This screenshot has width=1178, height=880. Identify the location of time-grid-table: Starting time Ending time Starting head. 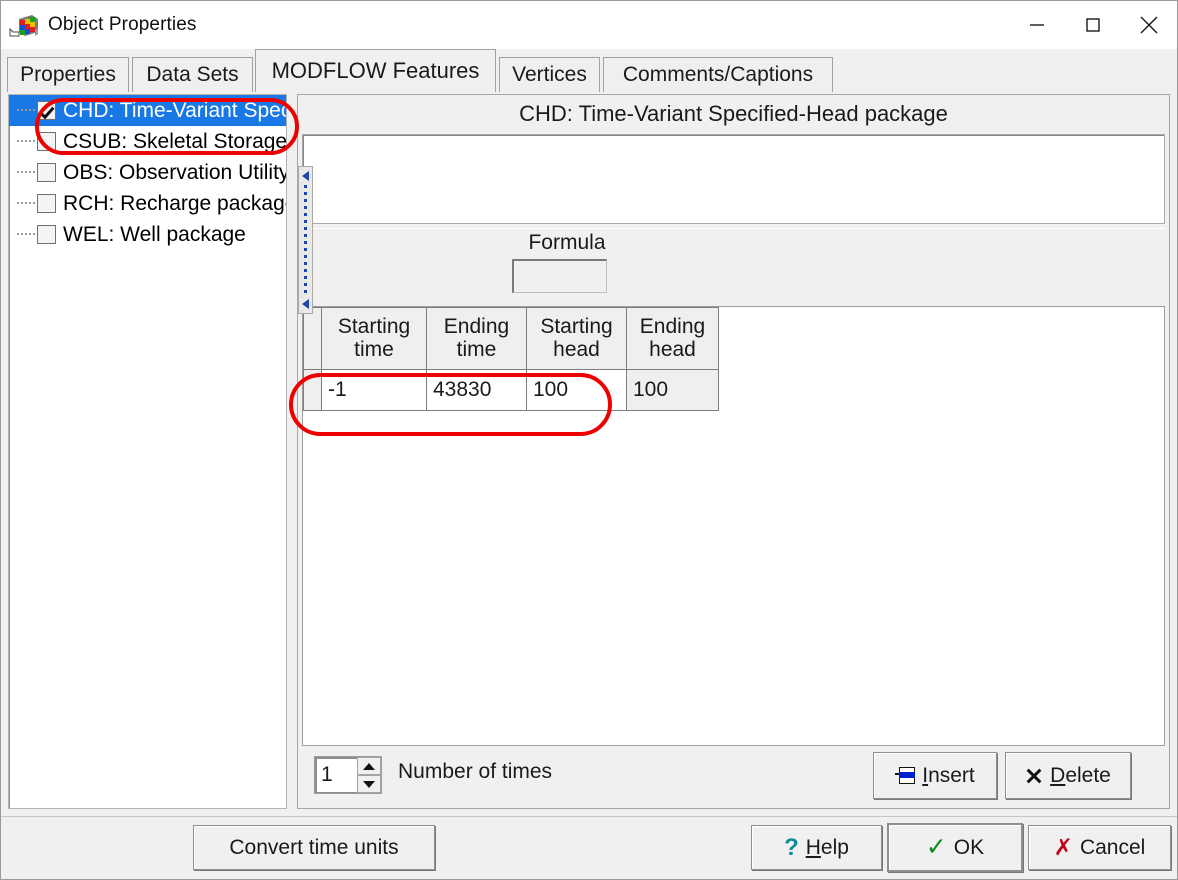
(511, 359).